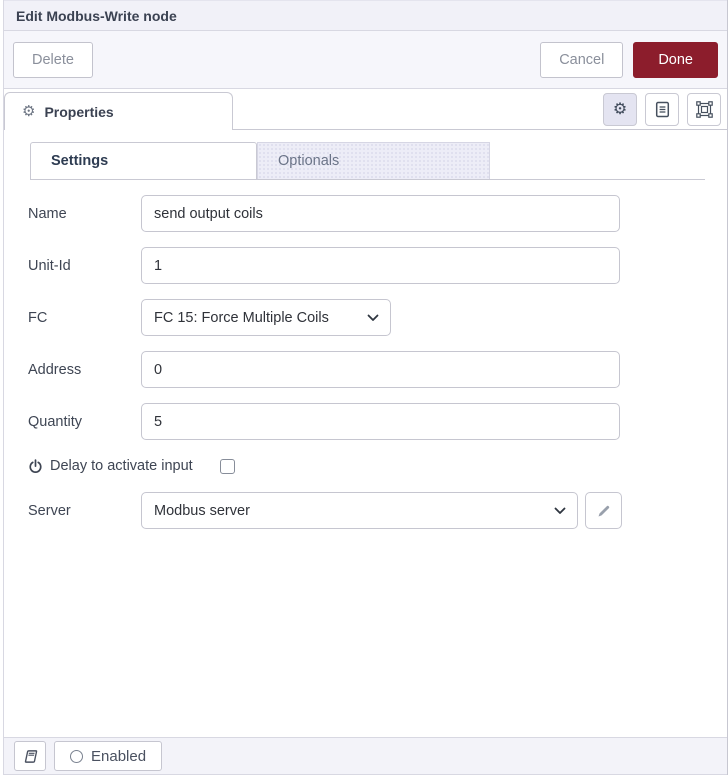  I want to click on done-button: Done, so click(675, 59).